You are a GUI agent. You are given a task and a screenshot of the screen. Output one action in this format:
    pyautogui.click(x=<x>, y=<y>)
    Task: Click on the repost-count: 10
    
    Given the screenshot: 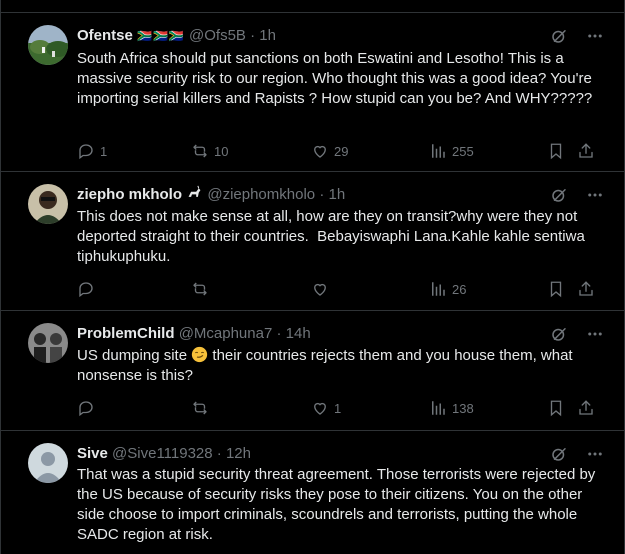 What is the action you would take?
    pyautogui.click(x=221, y=151)
    